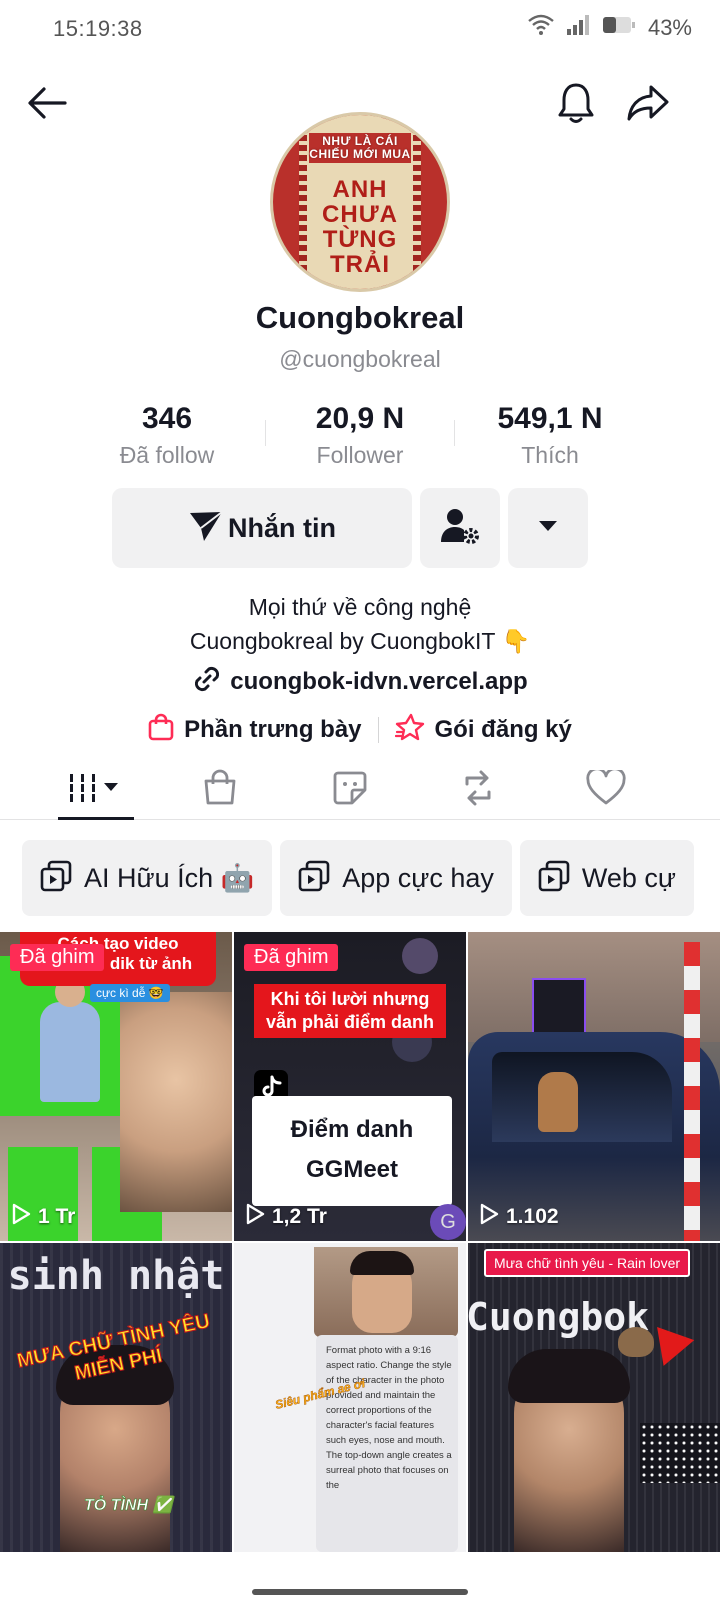 The height and width of the screenshot is (1612, 720). What do you see at coordinates (360, 30) in the screenshot?
I see `status-bar: 15:19:38 43%` at bounding box center [360, 30].